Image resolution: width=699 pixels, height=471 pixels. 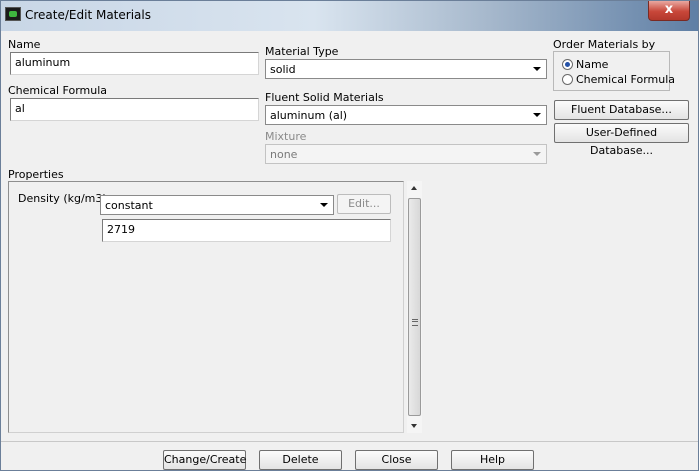 What do you see at coordinates (592, 64) in the screenshot?
I see `order-by-name-label: Name` at bounding box center [592, 64].